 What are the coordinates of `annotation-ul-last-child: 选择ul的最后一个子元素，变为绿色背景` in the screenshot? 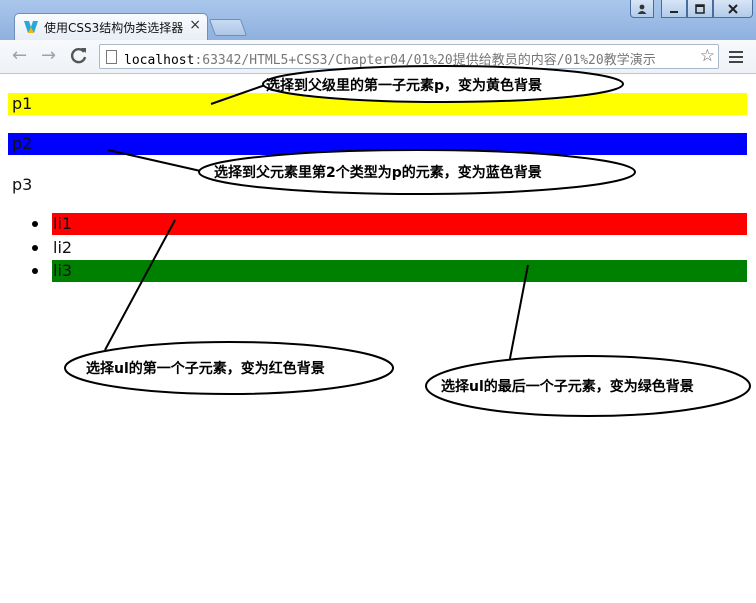 It's located at (567, 387).